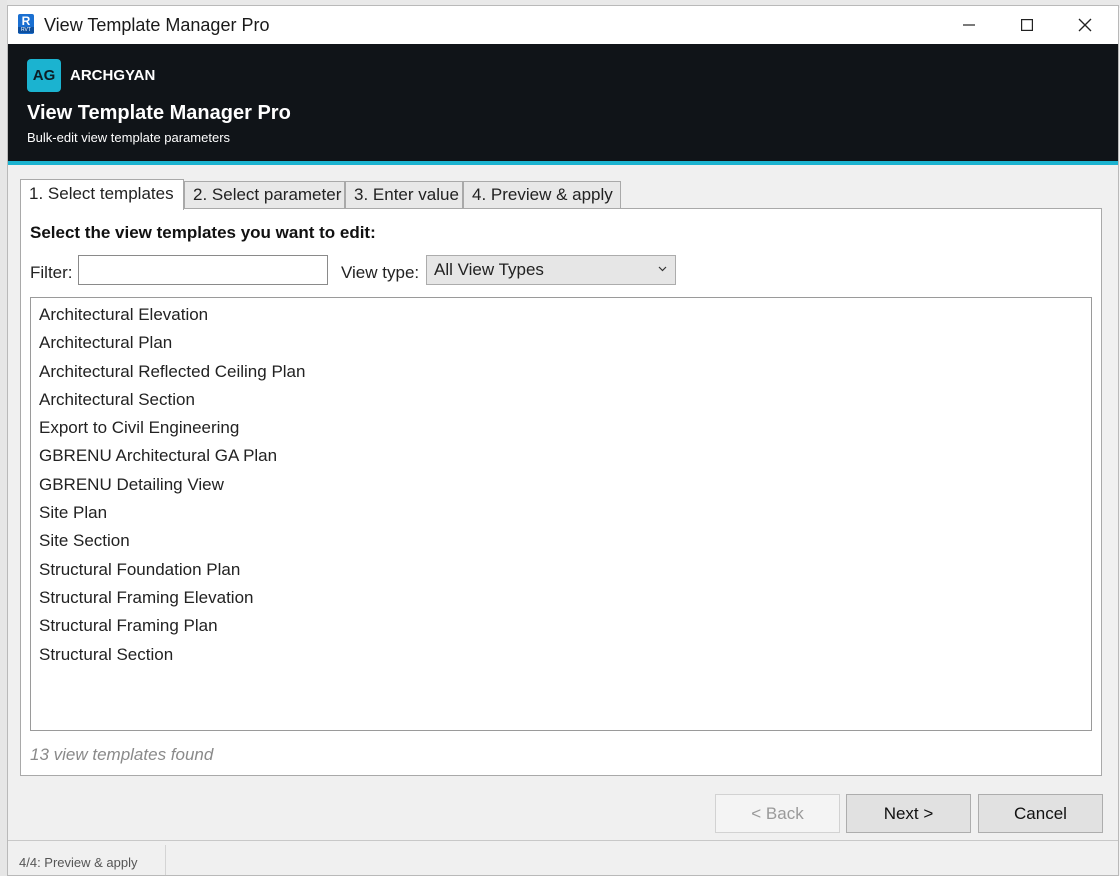 Image resolution: width=1120 pixels, height=876 pixels. Describe the element at coordinates (380, 272) in the screenshot. I see `view-type-label: View type:` at that location.